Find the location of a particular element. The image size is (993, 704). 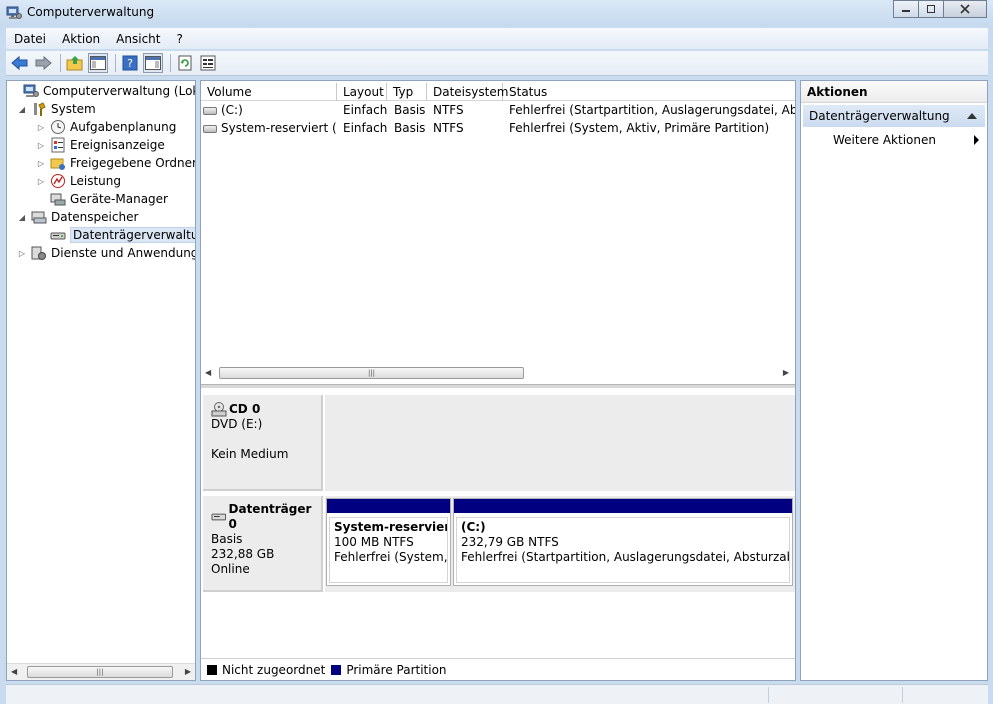

device-manager-icon is located at coordinates (58, 199).